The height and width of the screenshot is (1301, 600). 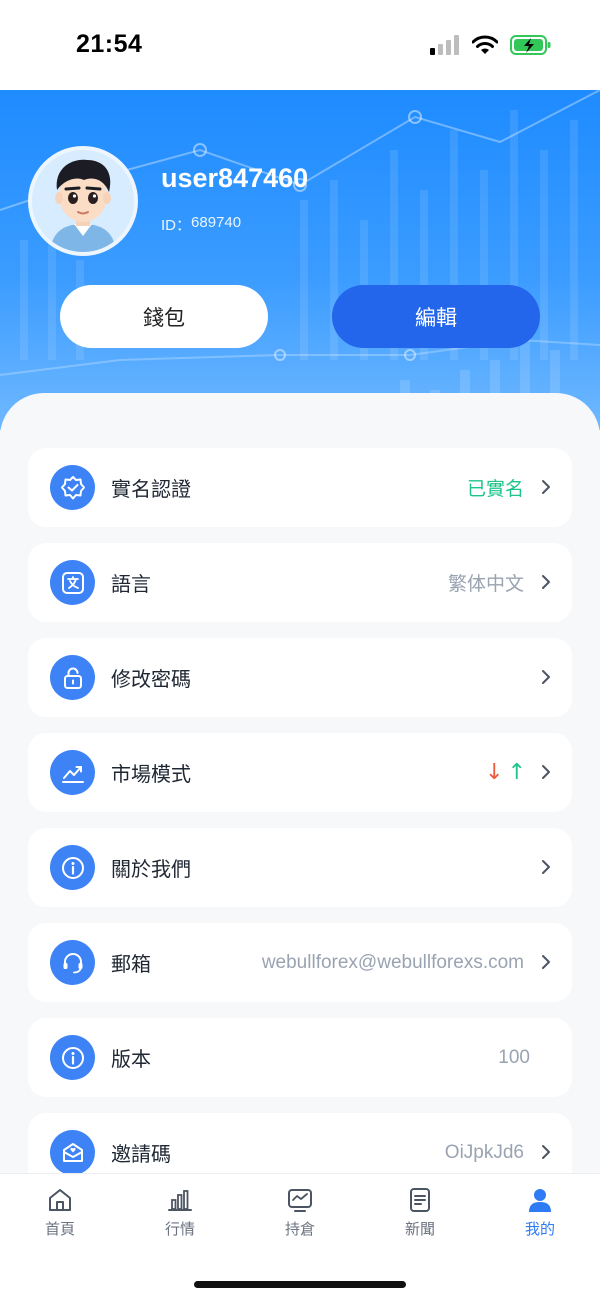 I want to click on market-mode-indicator: ↓ ↑, so click(x=505, y=772).